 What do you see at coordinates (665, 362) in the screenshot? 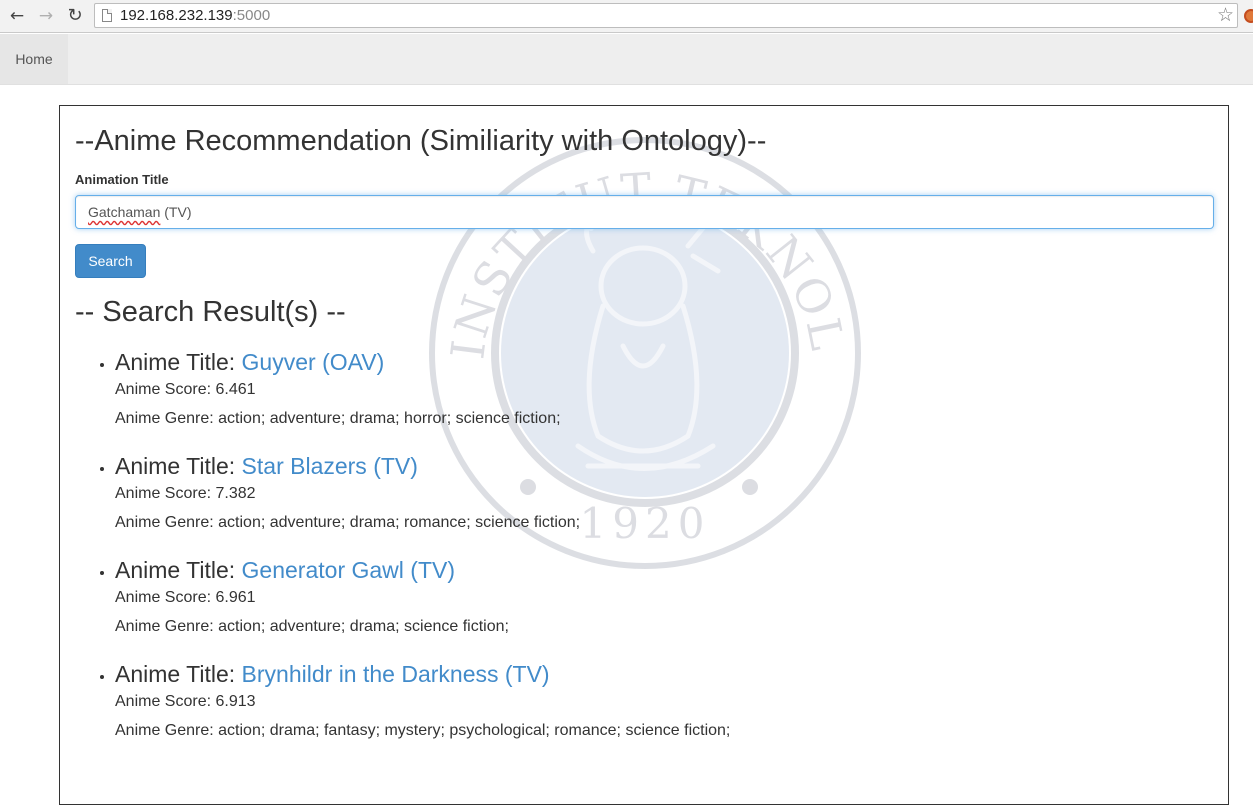
I see `anime-title-line: Anime Title: Guyver (OAV)` at bounding box center [665, 362].